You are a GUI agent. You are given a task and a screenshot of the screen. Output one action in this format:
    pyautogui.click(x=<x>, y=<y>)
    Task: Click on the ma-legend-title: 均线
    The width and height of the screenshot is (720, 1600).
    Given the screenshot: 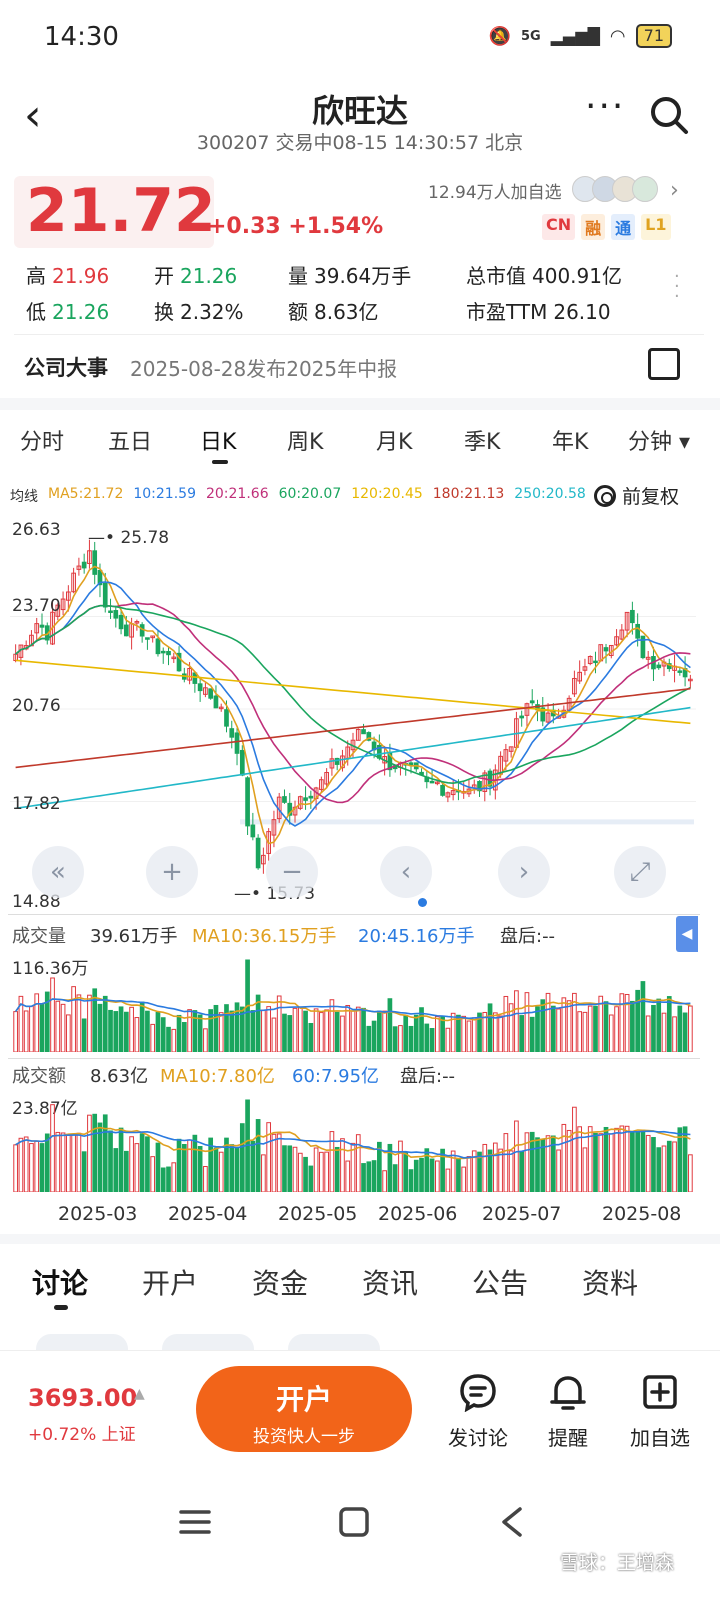 What is the action you would take?
    pyautogui.click(x=24, y=497)
    